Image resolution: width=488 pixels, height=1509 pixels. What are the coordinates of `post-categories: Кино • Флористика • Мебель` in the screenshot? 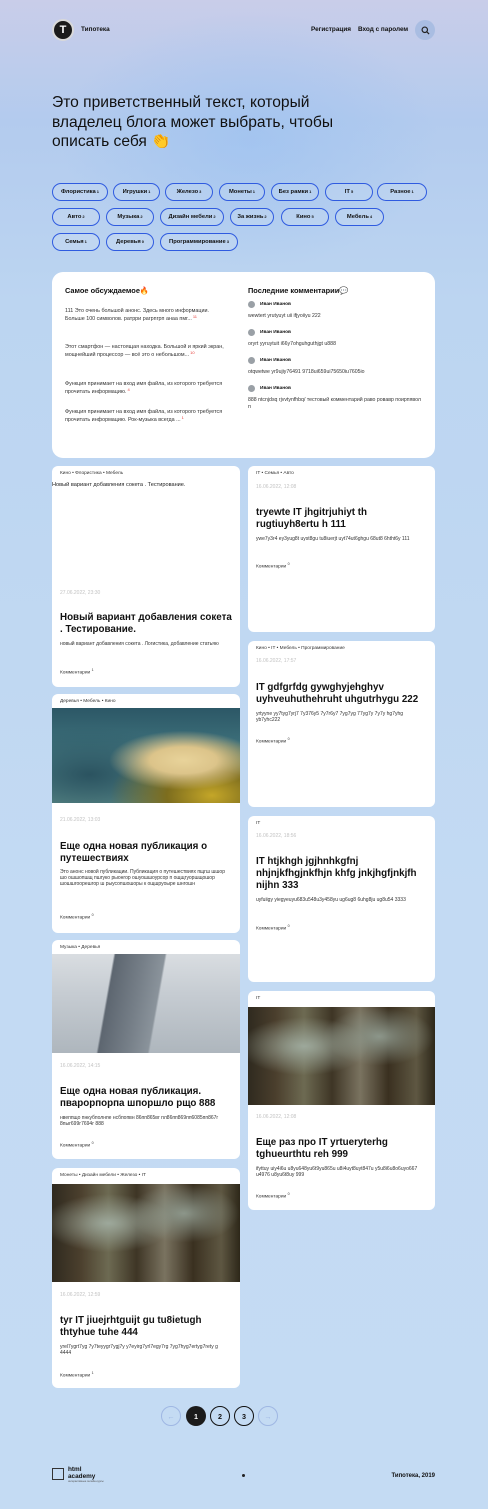 It's located at (91, 473).